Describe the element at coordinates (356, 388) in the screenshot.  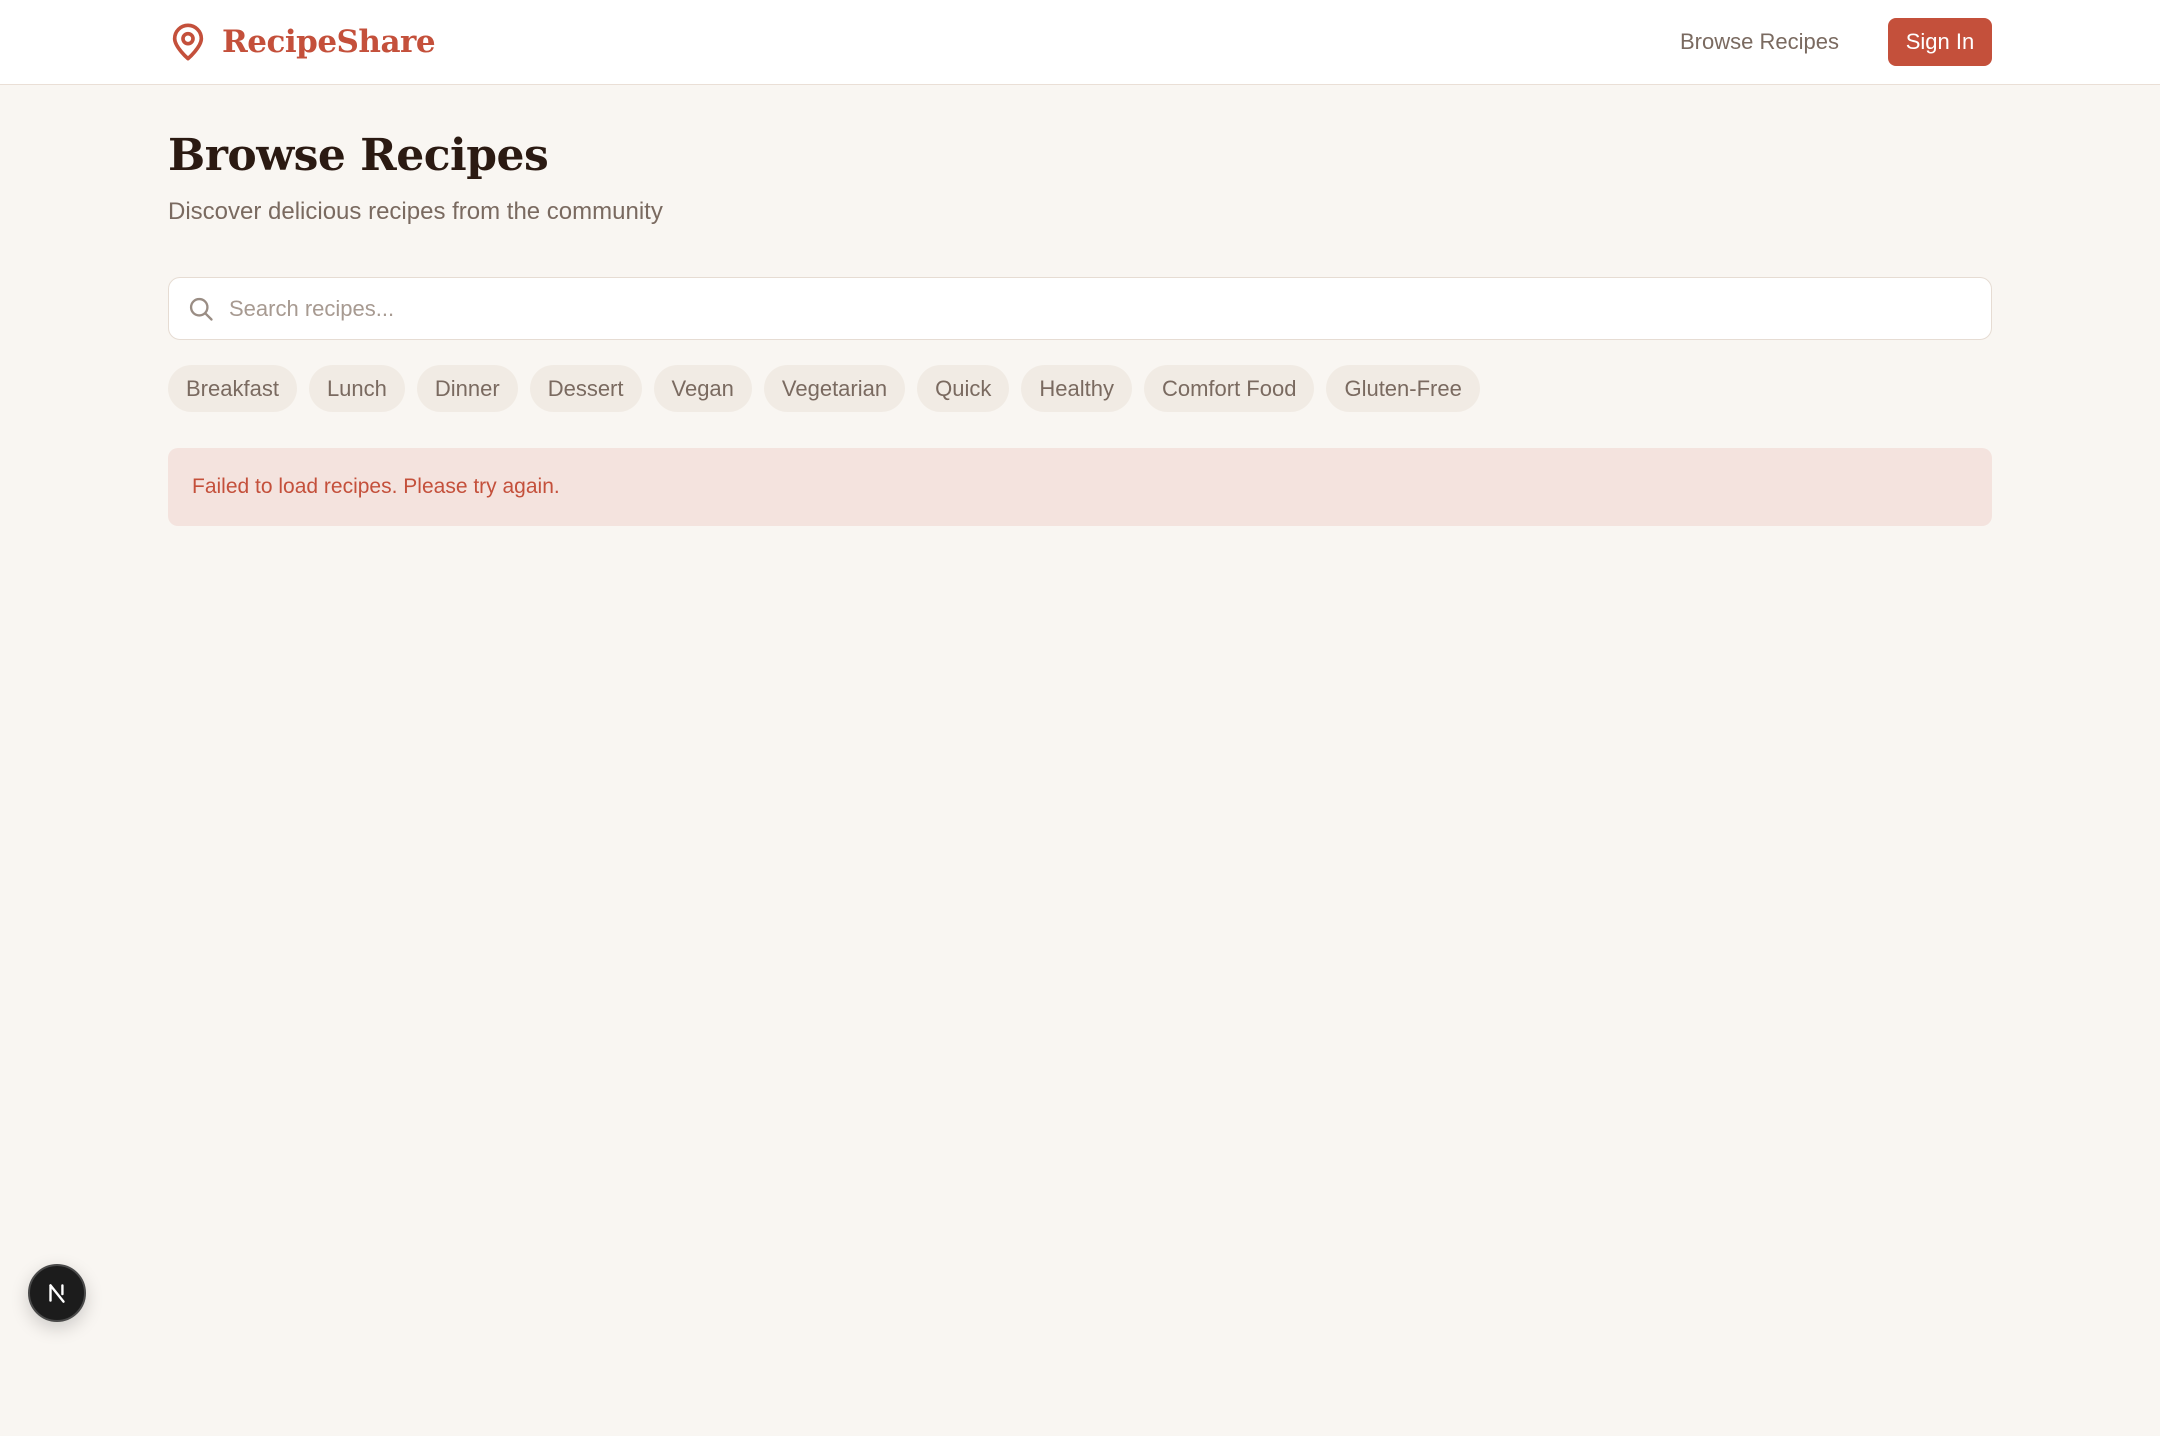
I see `chip-lunch: Lunch` at that location.